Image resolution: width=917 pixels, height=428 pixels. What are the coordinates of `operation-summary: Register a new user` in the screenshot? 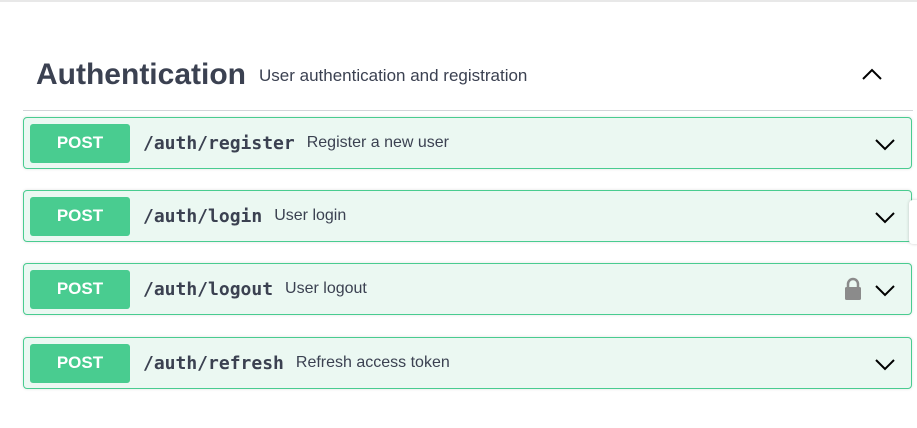 It's located at (378, 142).